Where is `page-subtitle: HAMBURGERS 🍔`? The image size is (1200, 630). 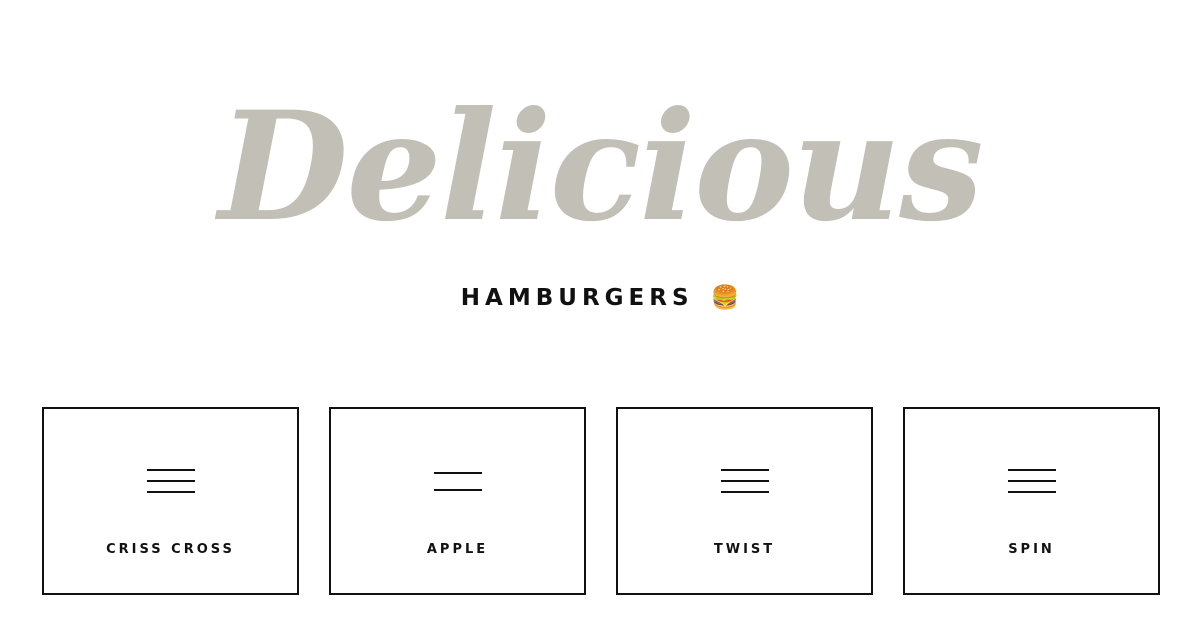 page-subtitle: HAMBURGERS 🍔 is located at coordinates (600, 298).